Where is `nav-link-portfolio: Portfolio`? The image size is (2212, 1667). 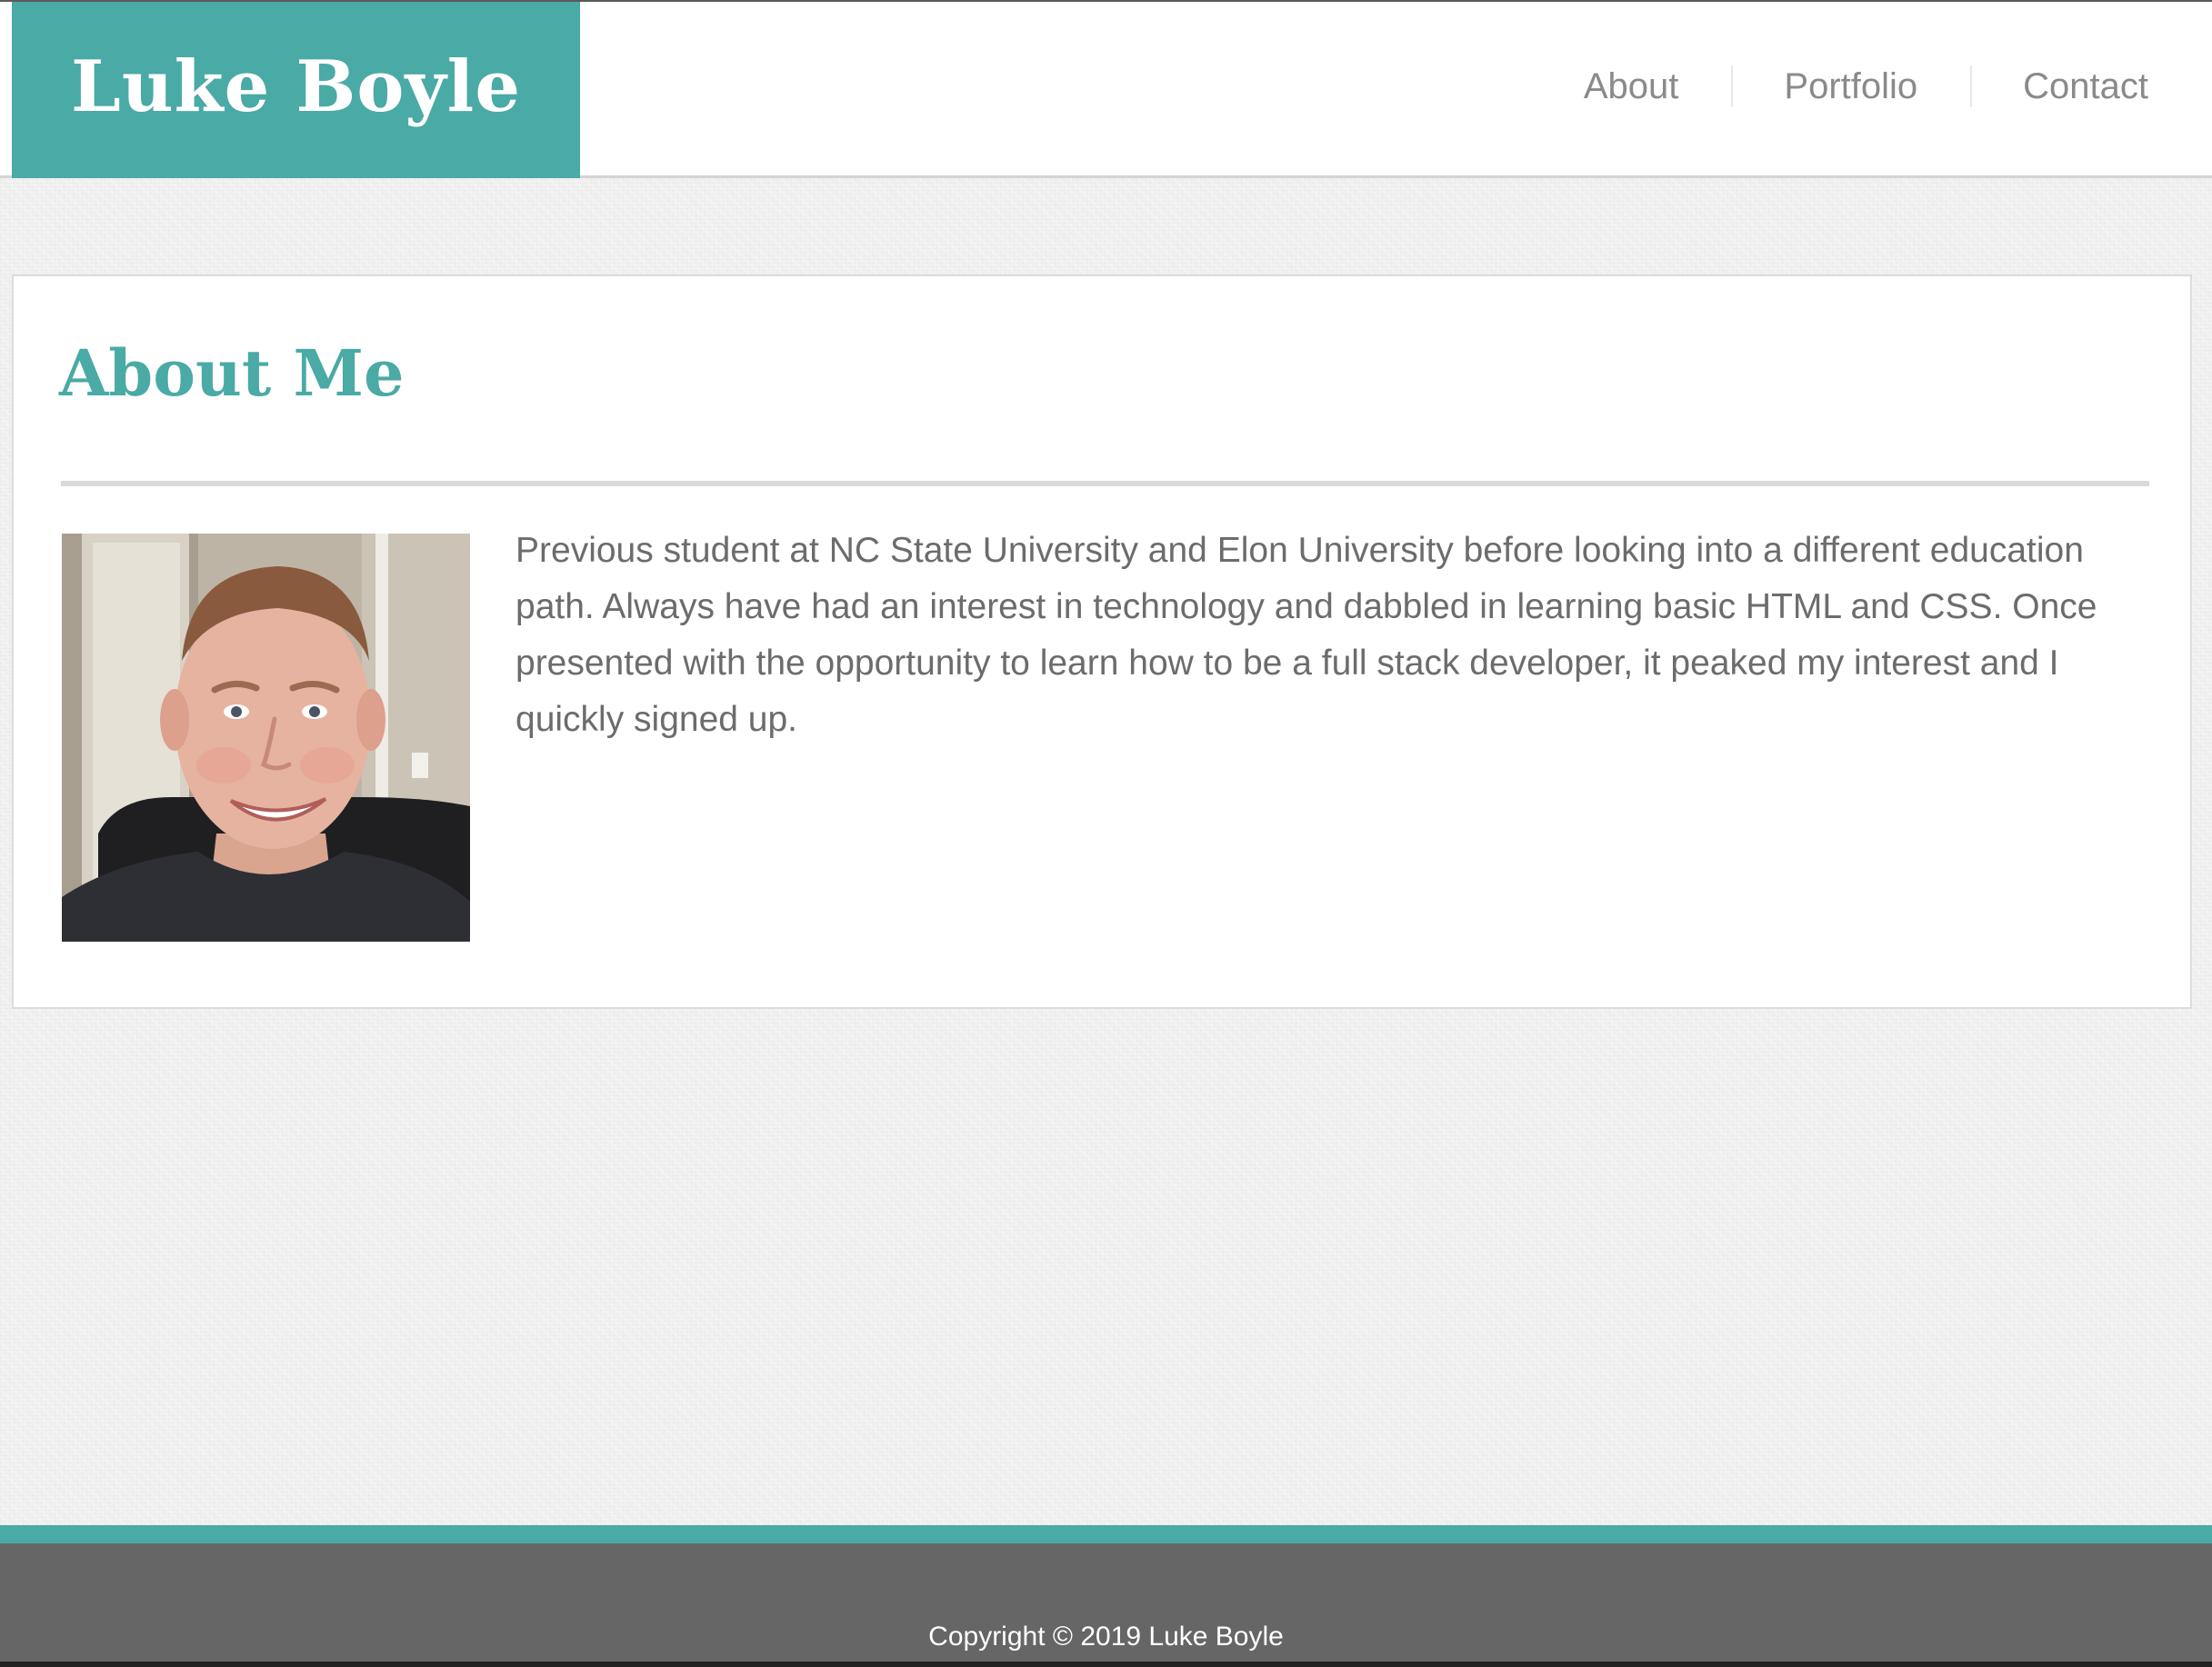
nav-link-portfolio: Portfolio is located at coordinates (1850, 86).